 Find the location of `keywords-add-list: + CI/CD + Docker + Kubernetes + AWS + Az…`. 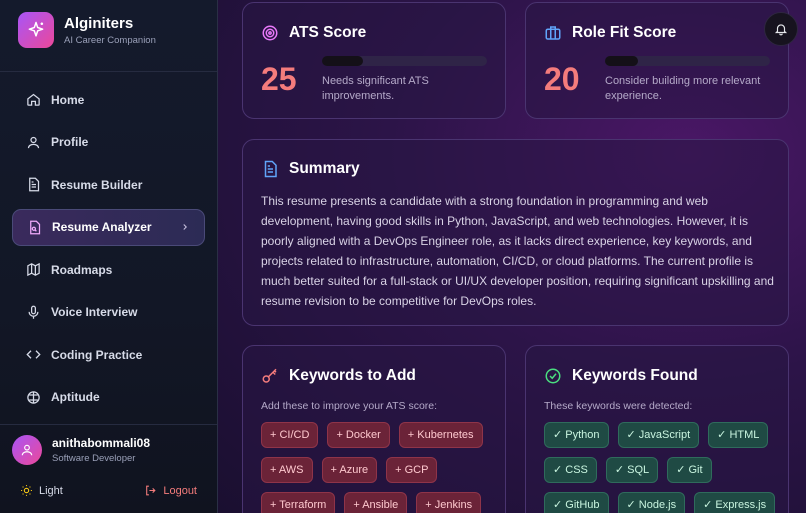

keywords-add-list: + CI/CD + Docker + Kubernetes + AWS + Az… is located at coordinates (378, 467).